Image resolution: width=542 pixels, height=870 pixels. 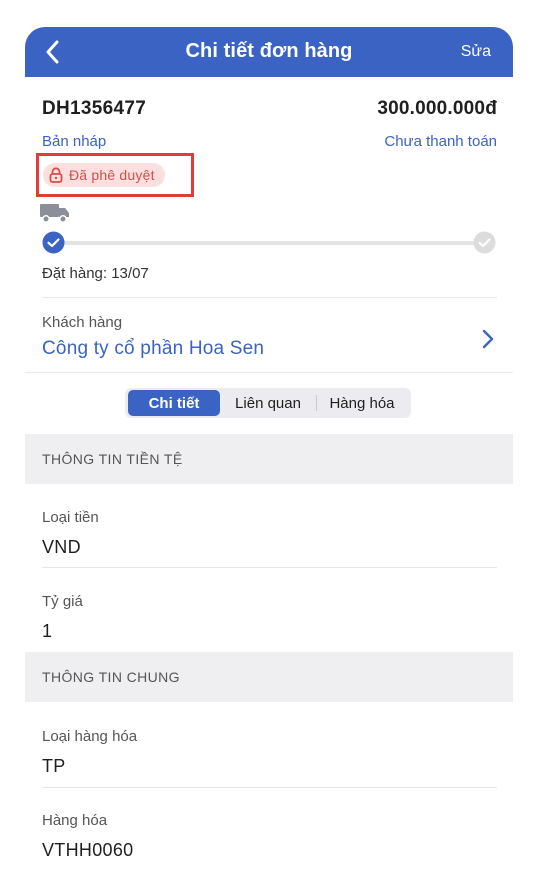 I want to click on field-label-currency-type: Loại tiền, so click(x=70, y=517).